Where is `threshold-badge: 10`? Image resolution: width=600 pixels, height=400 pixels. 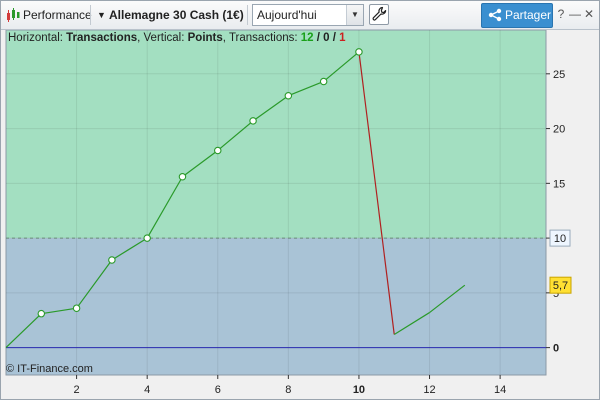 threshold-badge: 10 is located at coordinates (560, 238).